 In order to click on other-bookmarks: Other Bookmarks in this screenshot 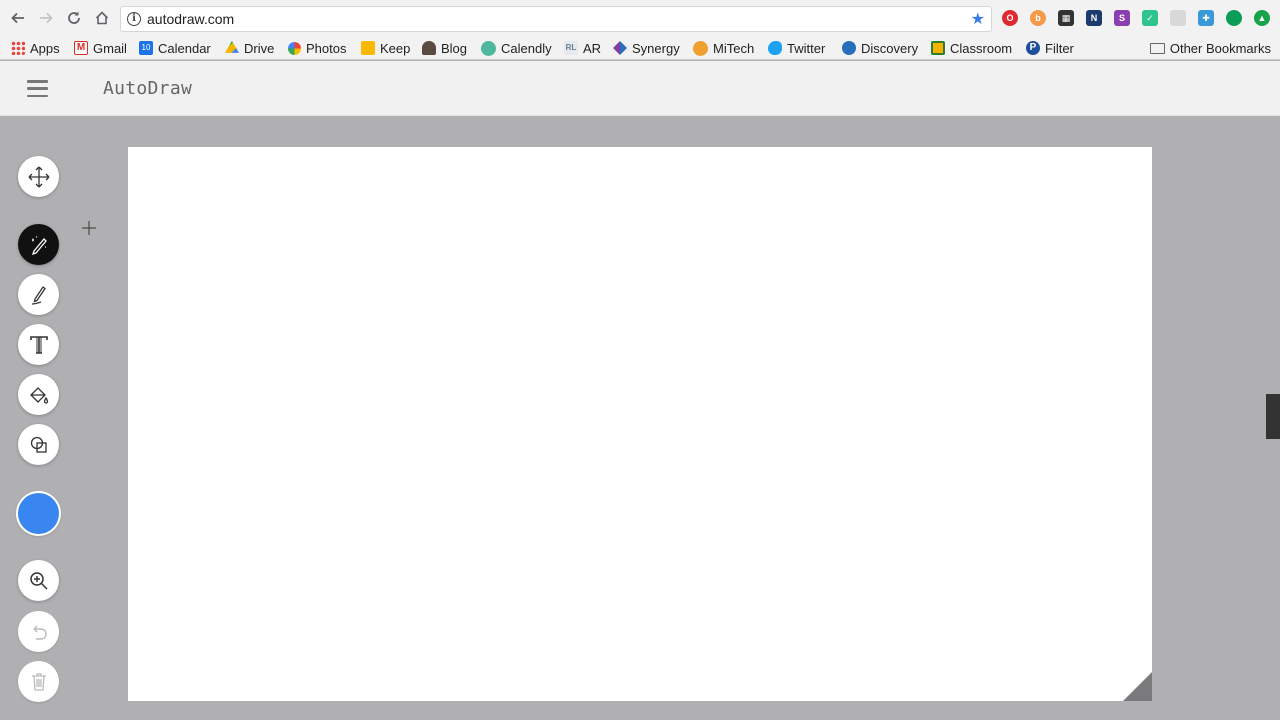, I will do `click(1210, 48)`.